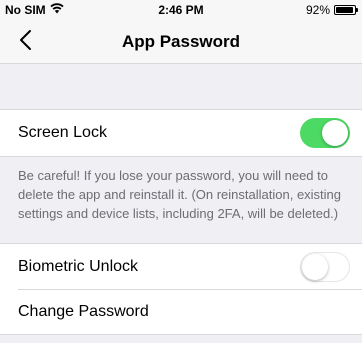 Image resolution: width=362 pixels, height=343 pixels. What do you see at coordinates (346, 10) in the screenshot?
I see `battery-icon` at bounding box center [346, 10].